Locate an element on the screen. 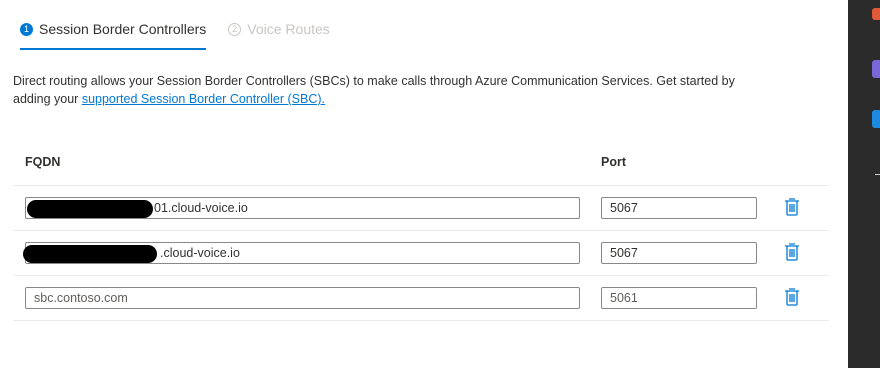  column-header-port: Port is located at coordinates (613, 162).